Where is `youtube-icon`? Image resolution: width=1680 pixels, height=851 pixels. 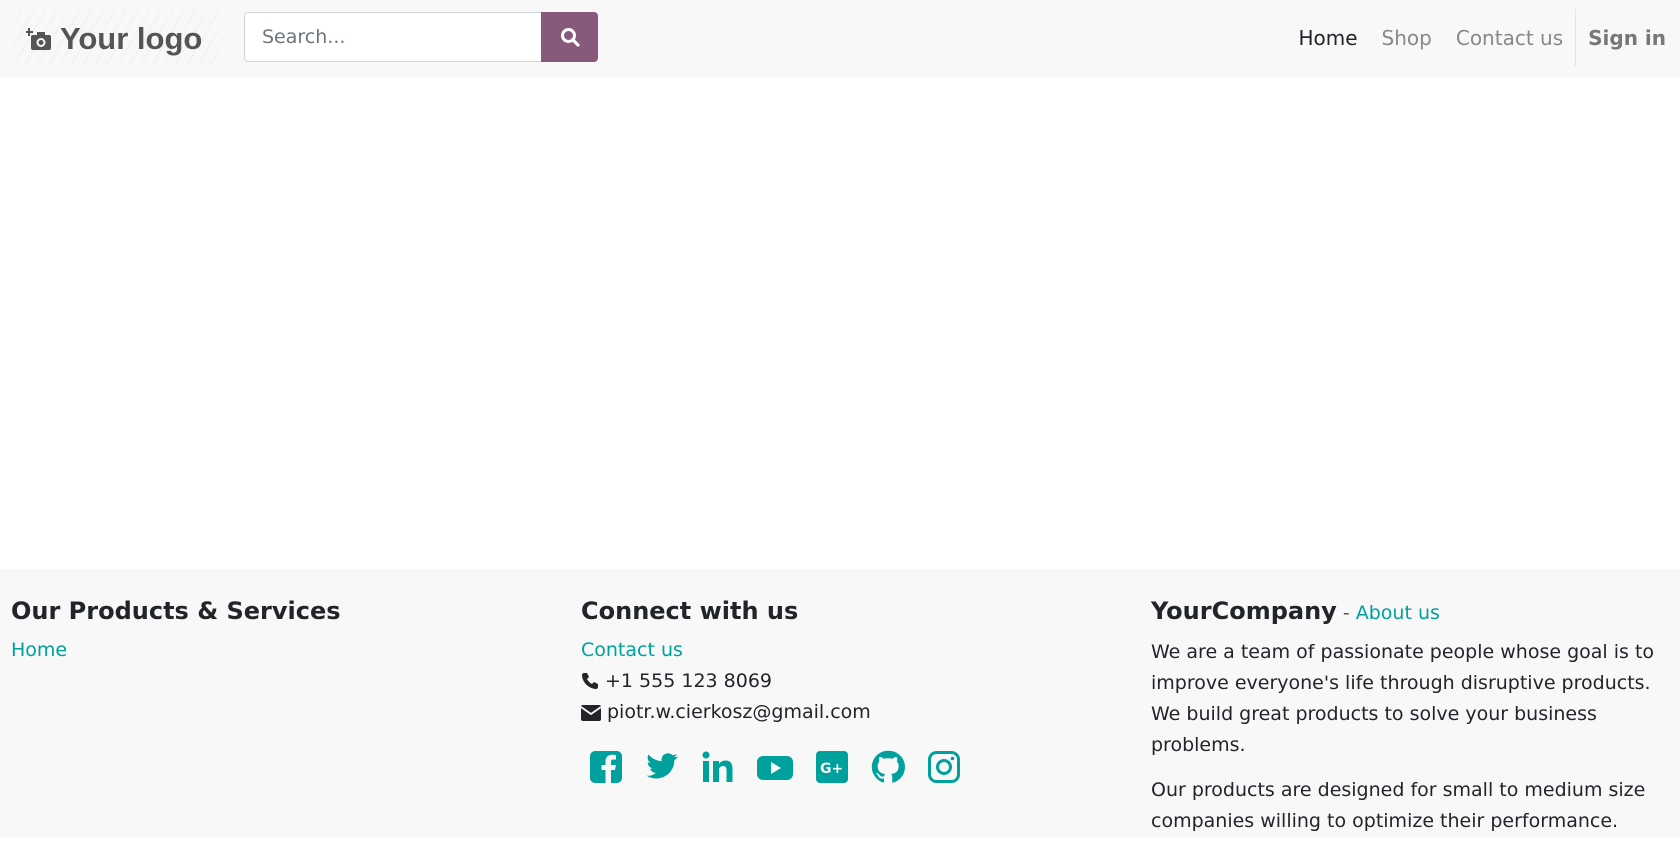 youtube-icon is located at coordinates (775, 767).